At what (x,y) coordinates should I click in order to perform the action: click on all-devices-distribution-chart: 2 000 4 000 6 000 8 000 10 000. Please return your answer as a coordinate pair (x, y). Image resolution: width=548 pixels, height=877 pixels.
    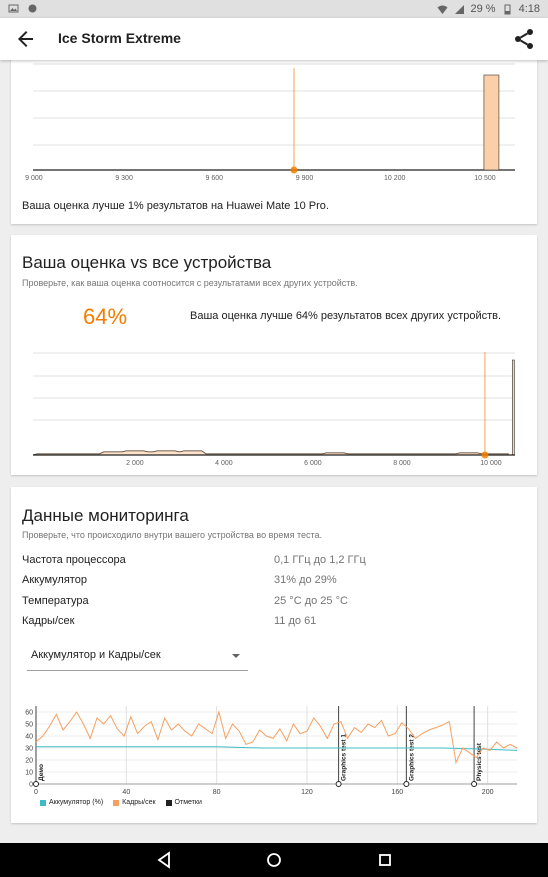
    Looking at the image, I should click on (273, 409).